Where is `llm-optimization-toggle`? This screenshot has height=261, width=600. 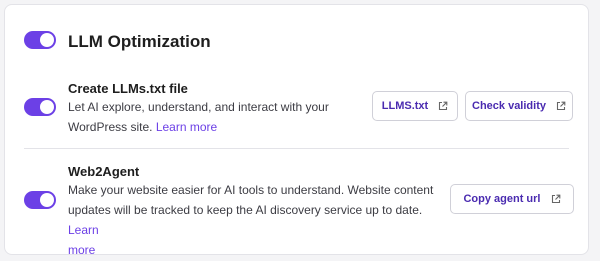
llm-optimization-toggle is located at coordinates (40, 40).